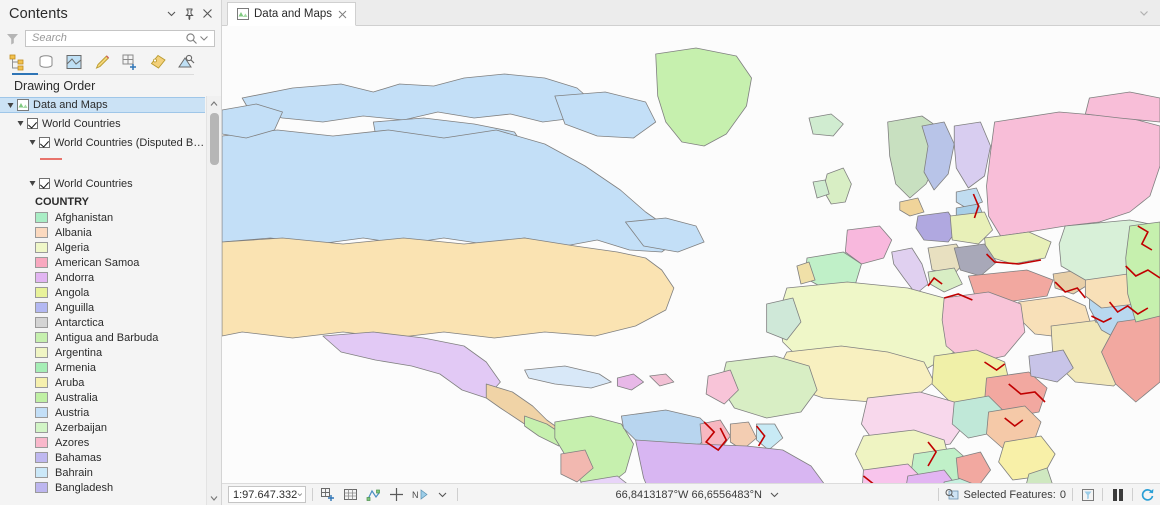 This screenshot has height=505, width=1160. I want to click on legend-item: Australia, so click(120, 397).